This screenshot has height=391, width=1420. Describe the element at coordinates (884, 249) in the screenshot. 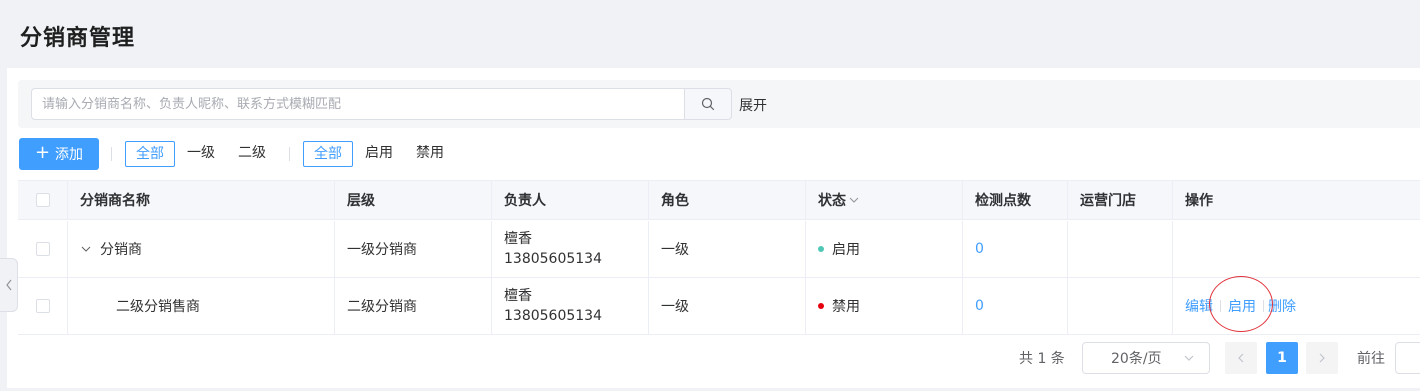

I see `status-cell: 启用` at that location.